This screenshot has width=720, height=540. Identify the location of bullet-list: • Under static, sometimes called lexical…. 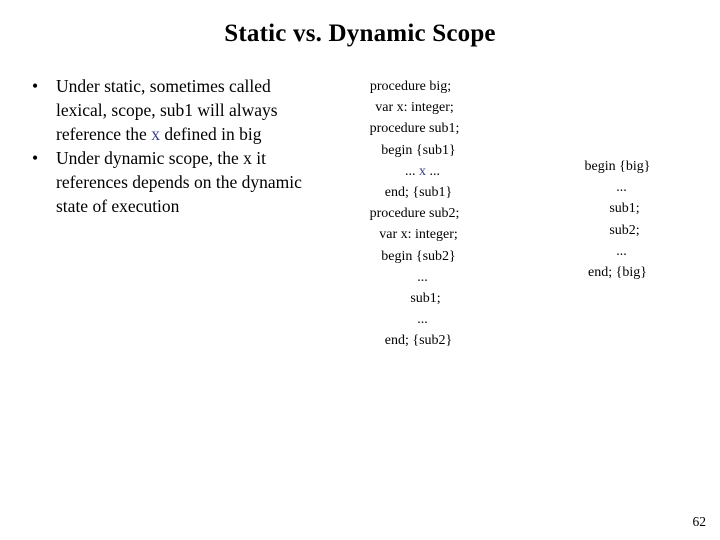
(166, 146).